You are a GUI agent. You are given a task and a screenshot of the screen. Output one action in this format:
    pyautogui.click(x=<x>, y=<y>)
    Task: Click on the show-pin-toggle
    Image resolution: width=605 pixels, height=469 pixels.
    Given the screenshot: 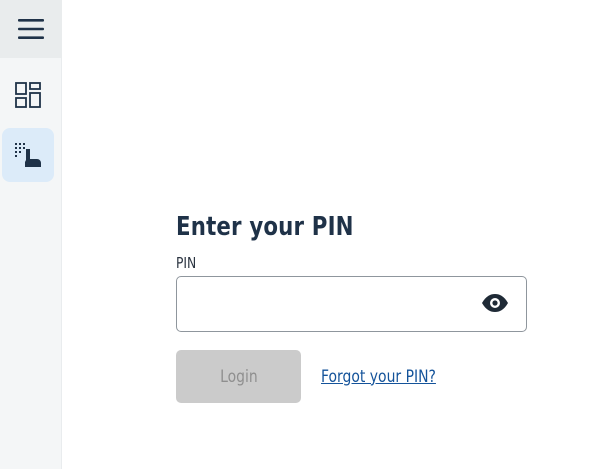 What is the action you would take?
    pyautogui.click(x=495, y=305)
    